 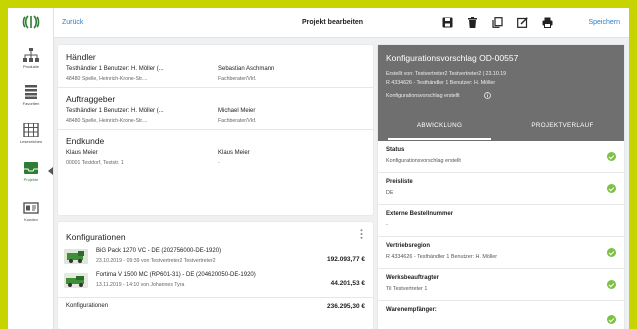 What do you see at coordinates (346, 306) in the screenshot?
I see `konfigurationen-total-value: 236.295,30 €` at bounding box center [346, 306].